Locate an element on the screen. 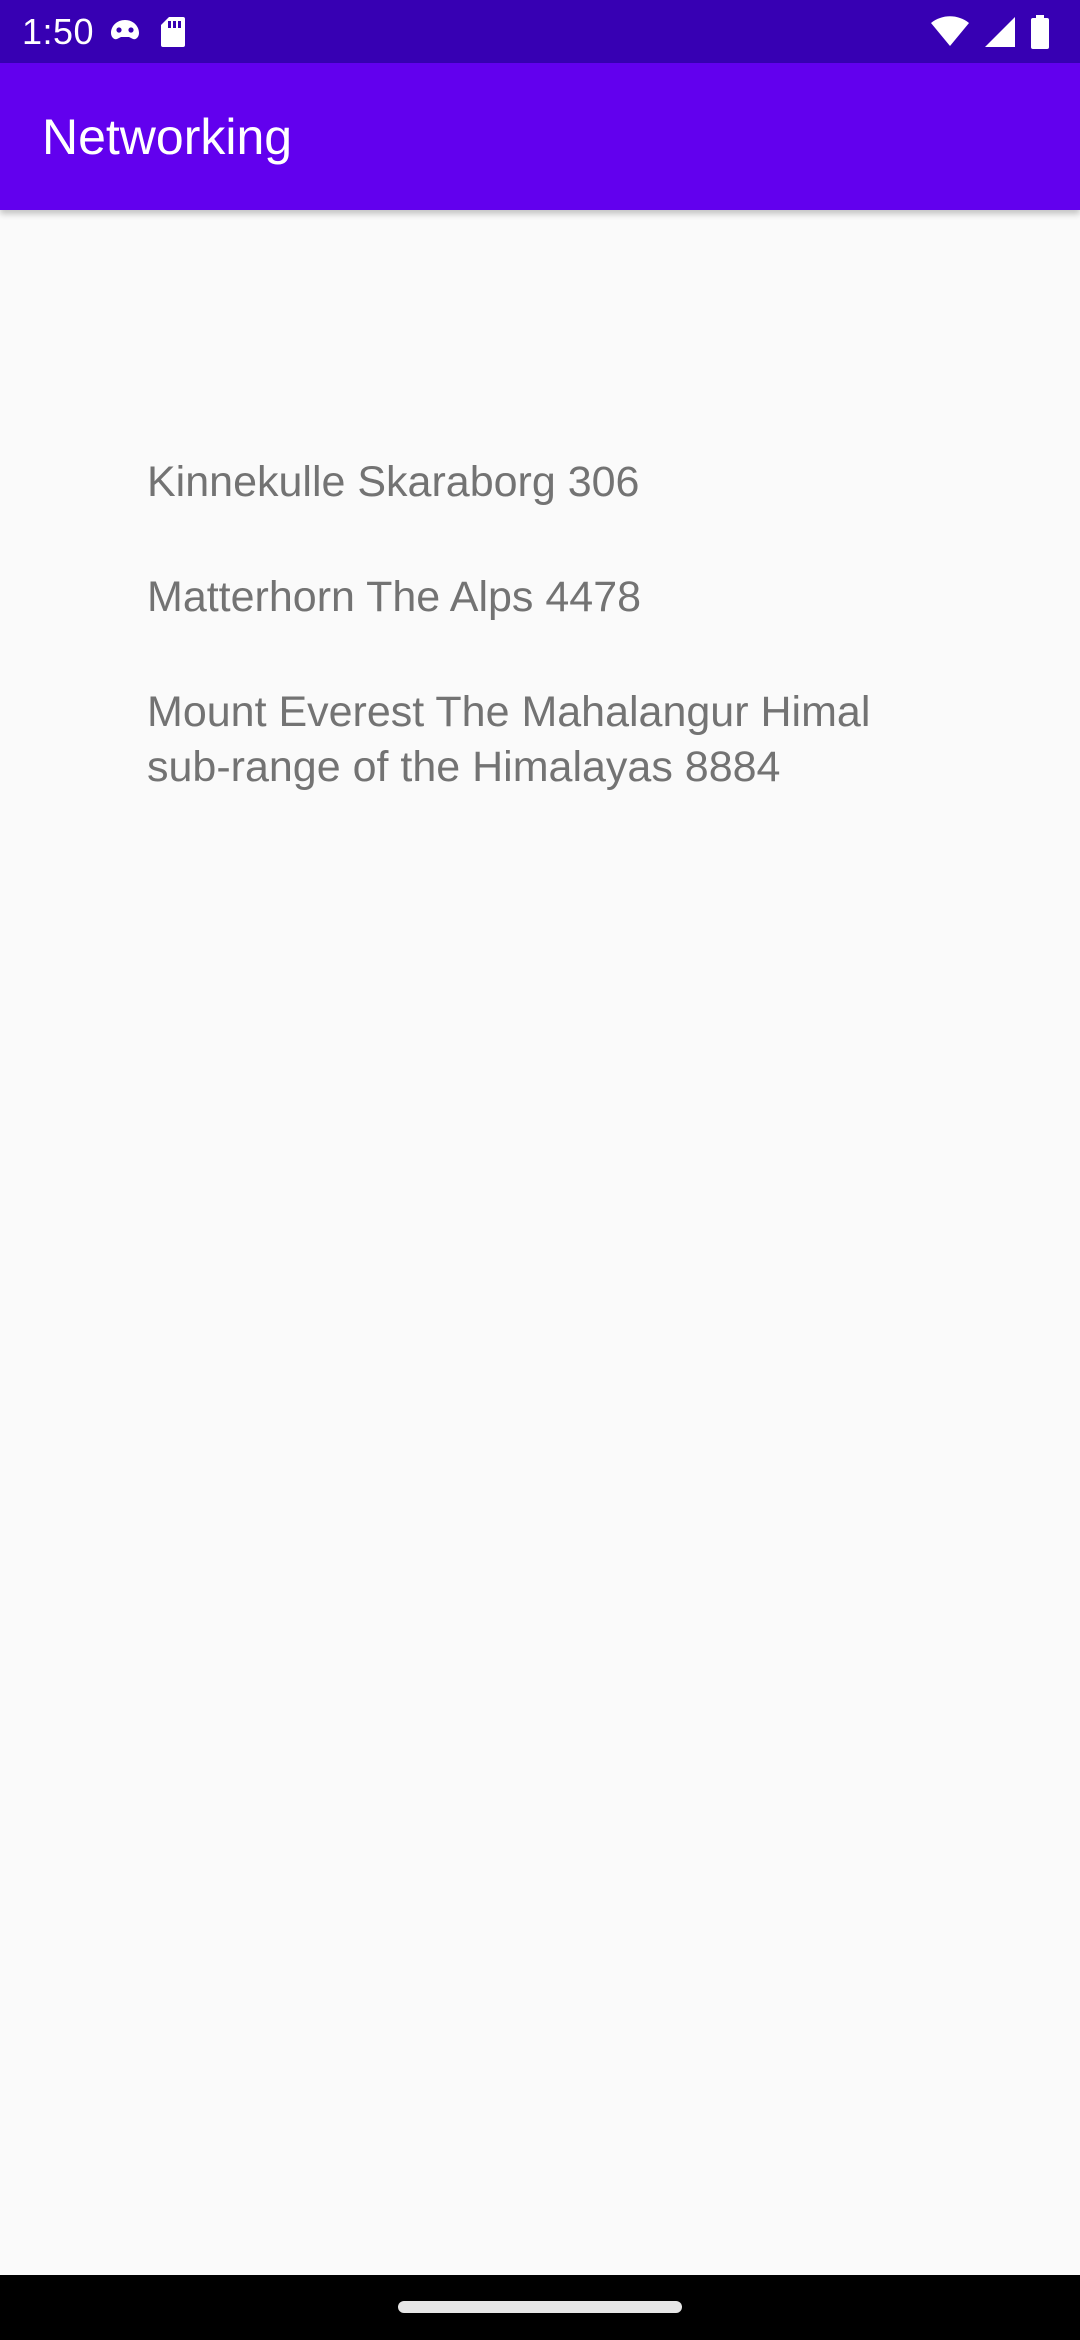  home-gesture-handle is located at coordinates (540, 2307).